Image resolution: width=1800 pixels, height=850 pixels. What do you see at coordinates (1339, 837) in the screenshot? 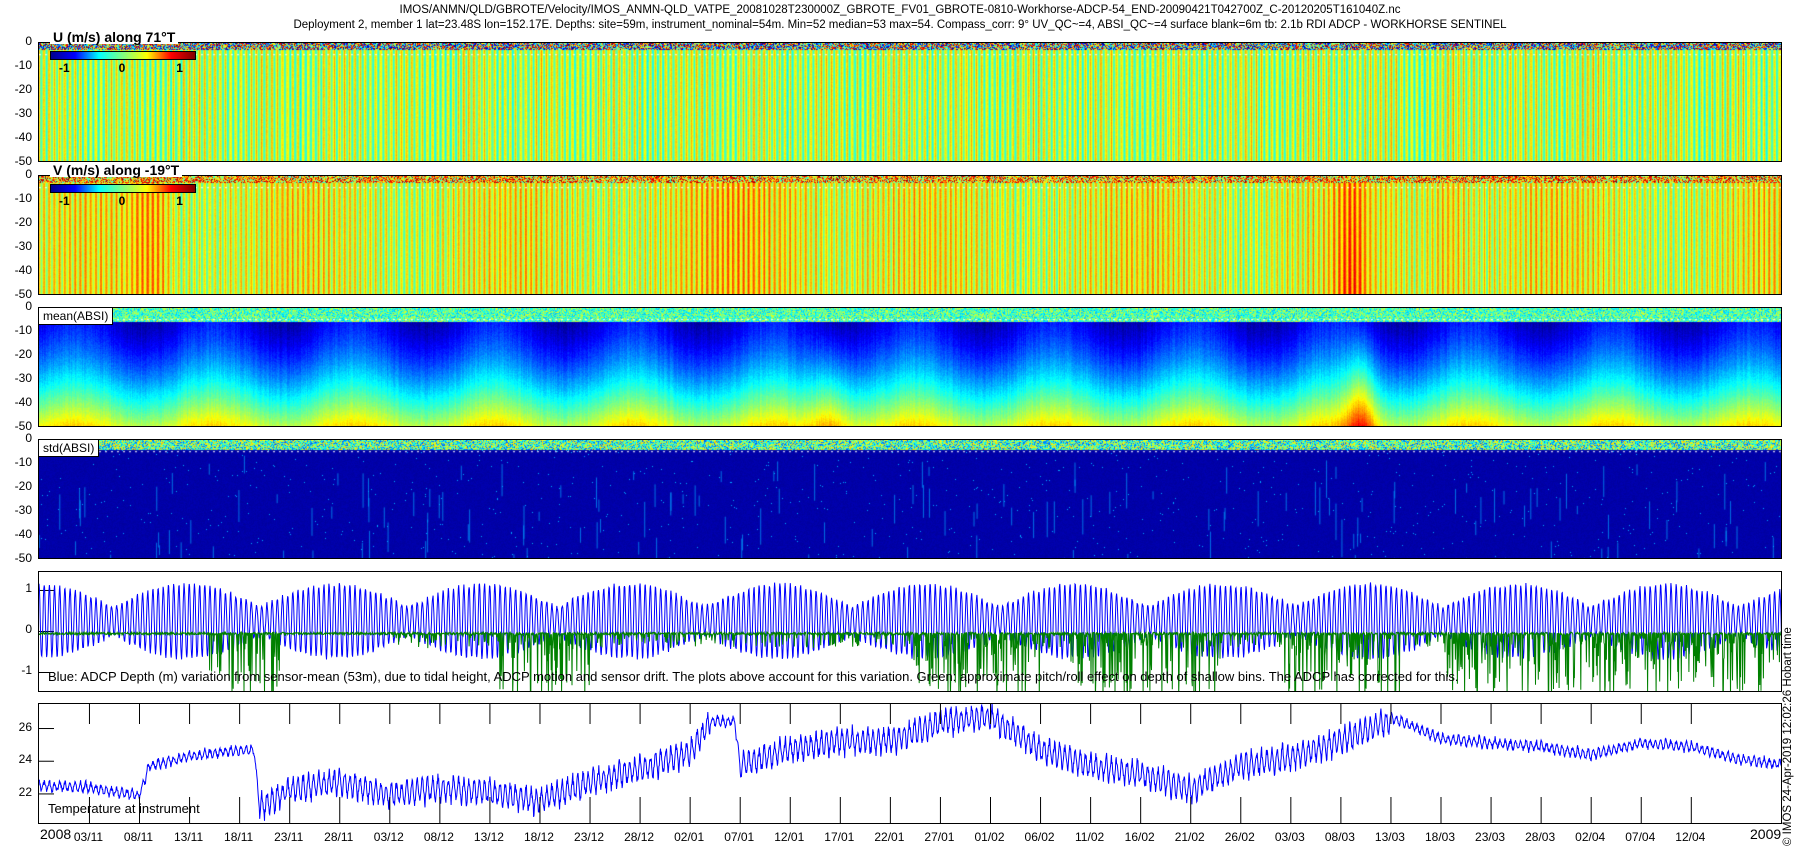
I see `x-tick-label: 08/03` at bounding box center [1339, 837].